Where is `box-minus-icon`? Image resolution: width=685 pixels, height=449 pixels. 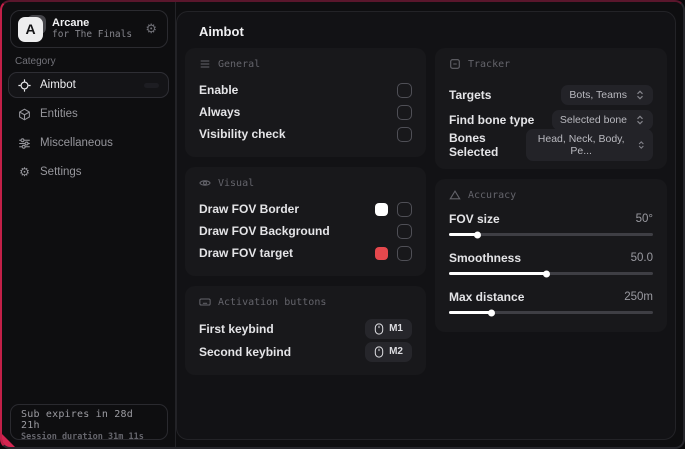
box-minus-icon is located at coordinates (455, 64).